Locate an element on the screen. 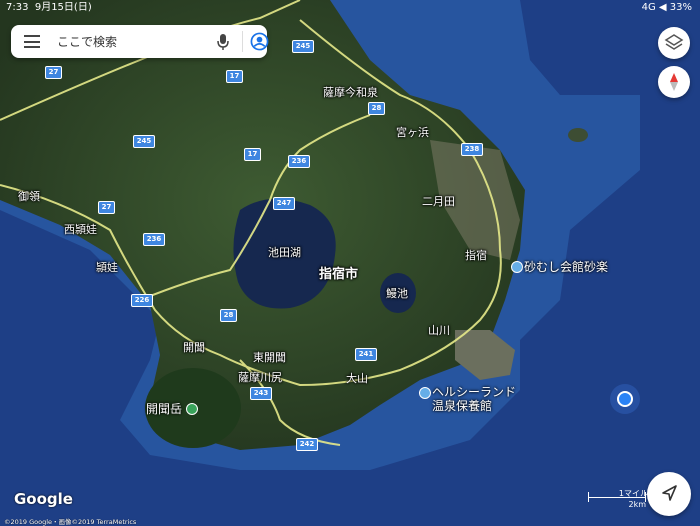 The width and height of the screenshot is (700, 526). road-shield: 242 is located at coordinates (307, 444).